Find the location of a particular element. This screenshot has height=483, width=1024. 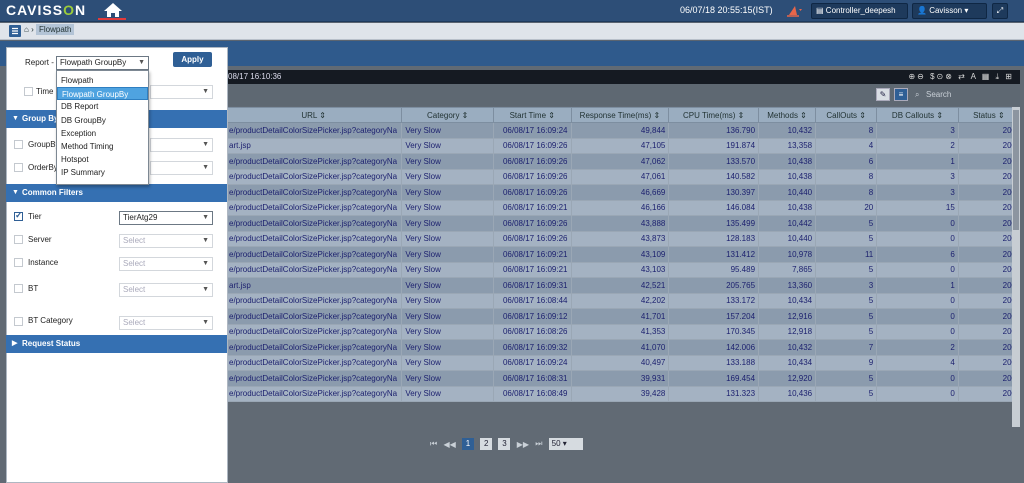

dropdown-option: IP Summary is located at coordinates (102, 172).